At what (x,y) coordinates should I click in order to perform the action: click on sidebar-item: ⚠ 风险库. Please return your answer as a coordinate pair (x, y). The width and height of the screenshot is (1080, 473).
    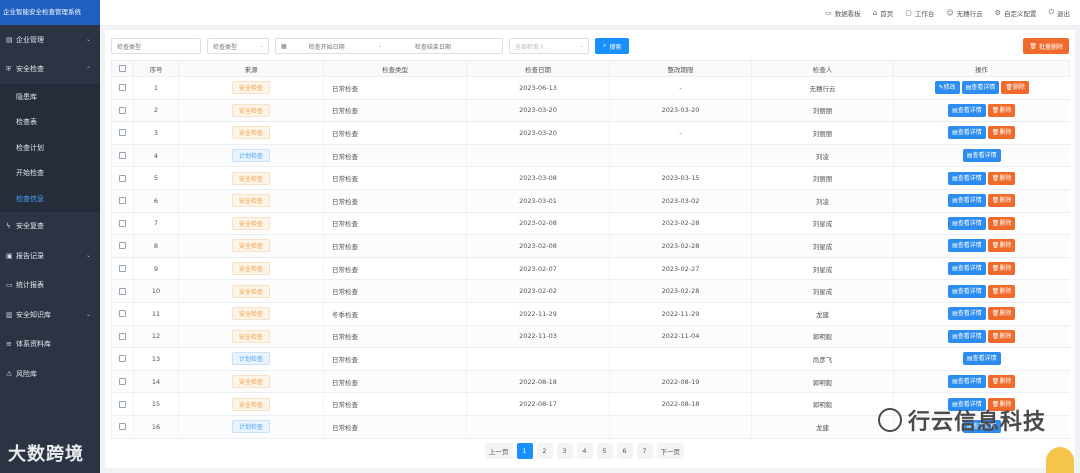
    Looking at the image, I should click on (50, 374).